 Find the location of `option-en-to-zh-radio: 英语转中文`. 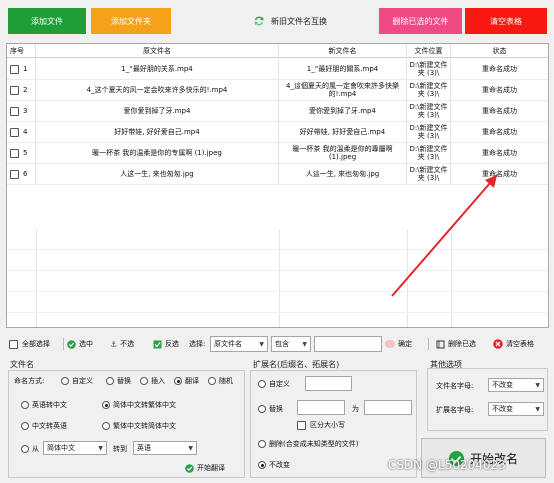

option-en-to-zh-radio: 英语转中文 is located at coordinates (44, 405).